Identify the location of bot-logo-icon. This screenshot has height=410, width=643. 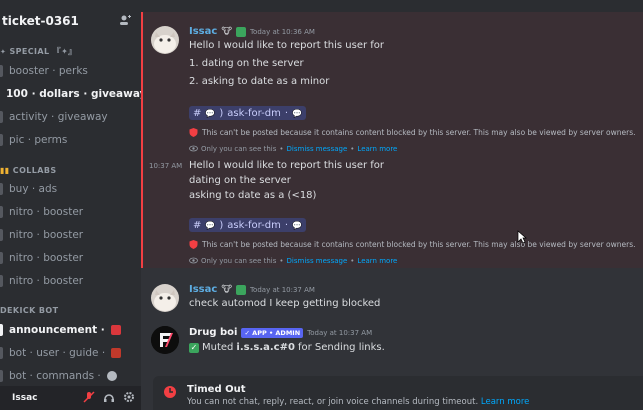
(165, 340).